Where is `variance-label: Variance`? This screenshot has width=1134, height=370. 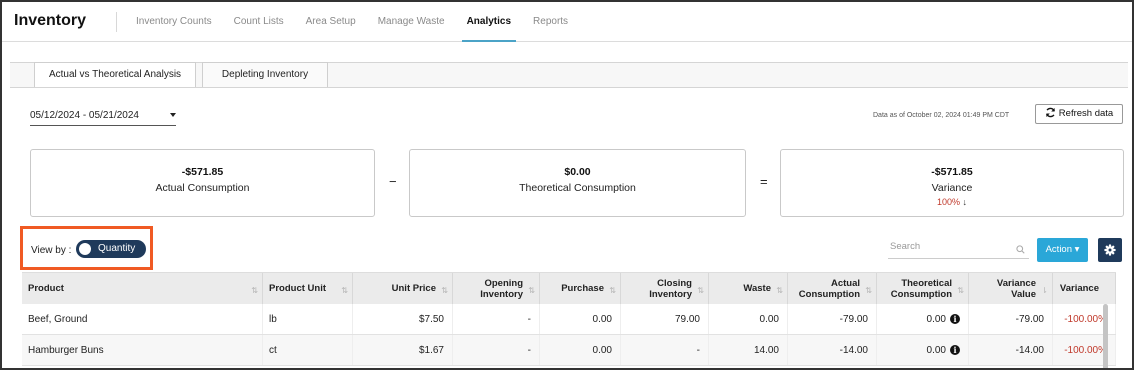
variance-label: Variance is located at coordinates (952, 188).